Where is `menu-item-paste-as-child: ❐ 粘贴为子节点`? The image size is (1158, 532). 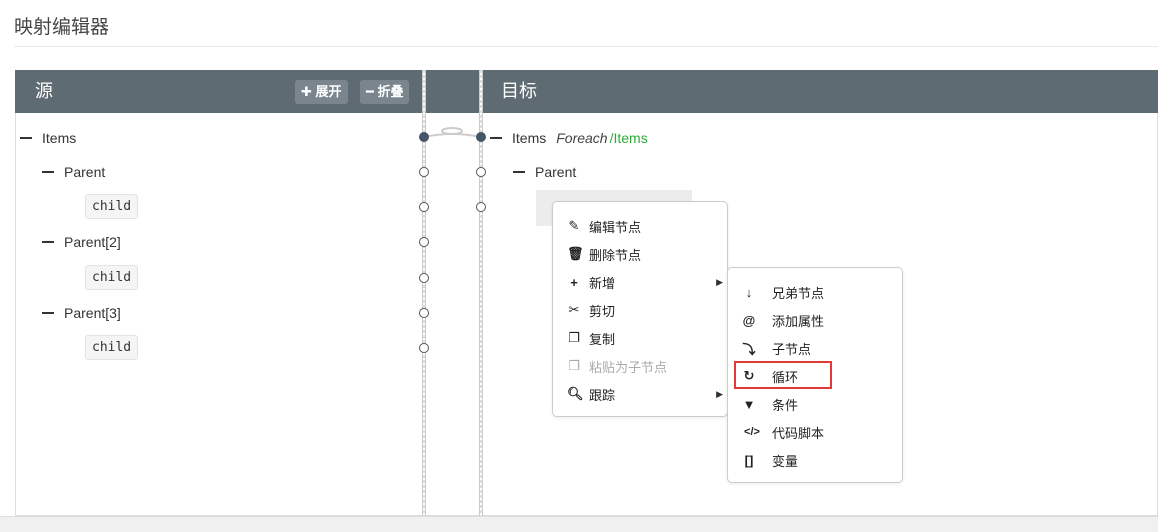
menu-item-paste-as-child: ❐ 粘贴为子节点 is located at coordinates (617, 366).